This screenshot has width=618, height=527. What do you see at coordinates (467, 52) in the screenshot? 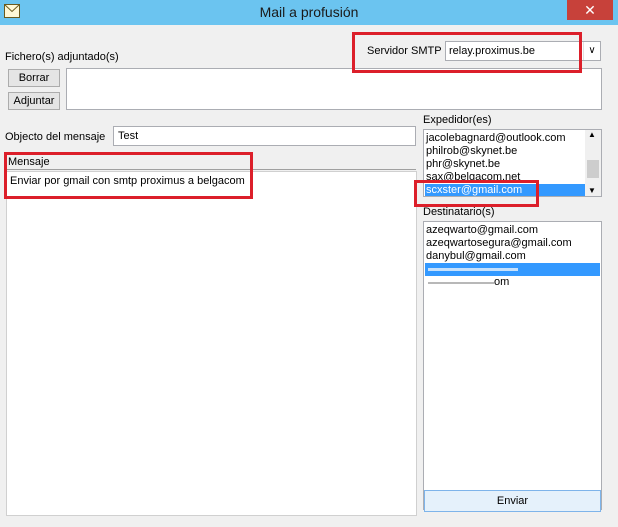
I see `smtp-highlight` at bounding box center [467, 52].